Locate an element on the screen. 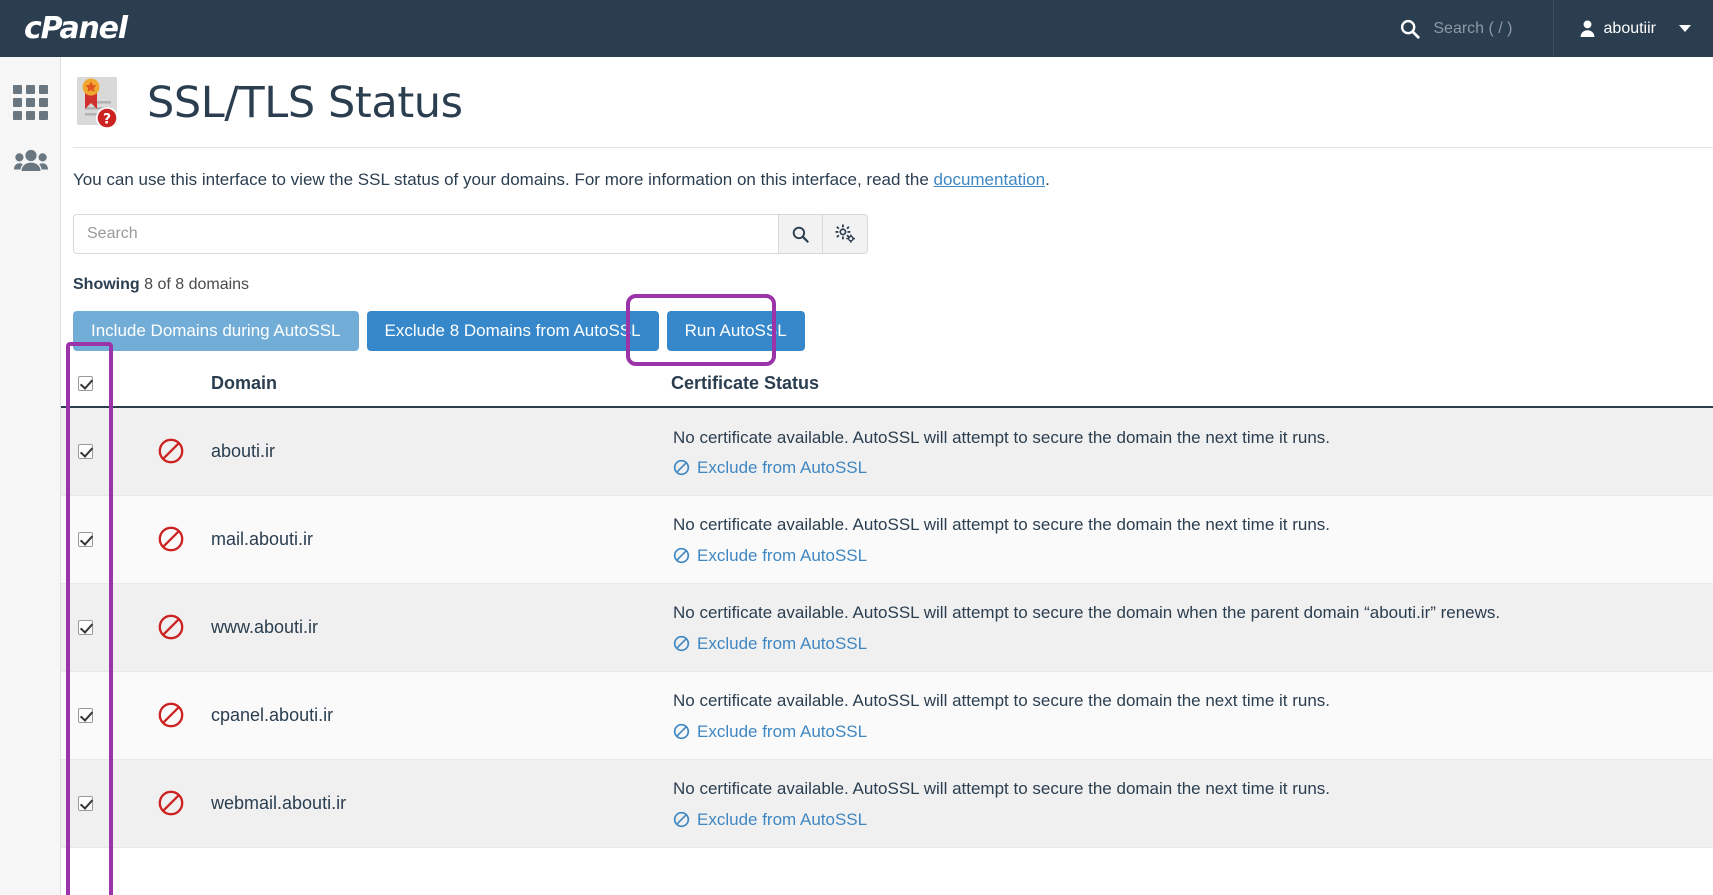 Image resolution: width=1713 pixels, height=895 pixels. sidebar-item-user-manager is located at coordinates (30, 160).